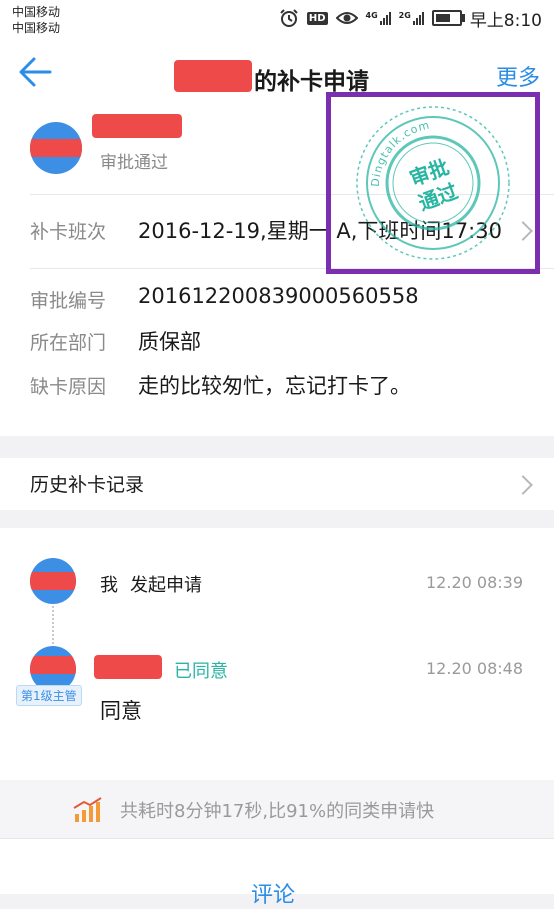 The width and height of the screenshot is (554, 909). I want to click on status-icons: HD 4G 2G 早上8:10, so click(410, 18).